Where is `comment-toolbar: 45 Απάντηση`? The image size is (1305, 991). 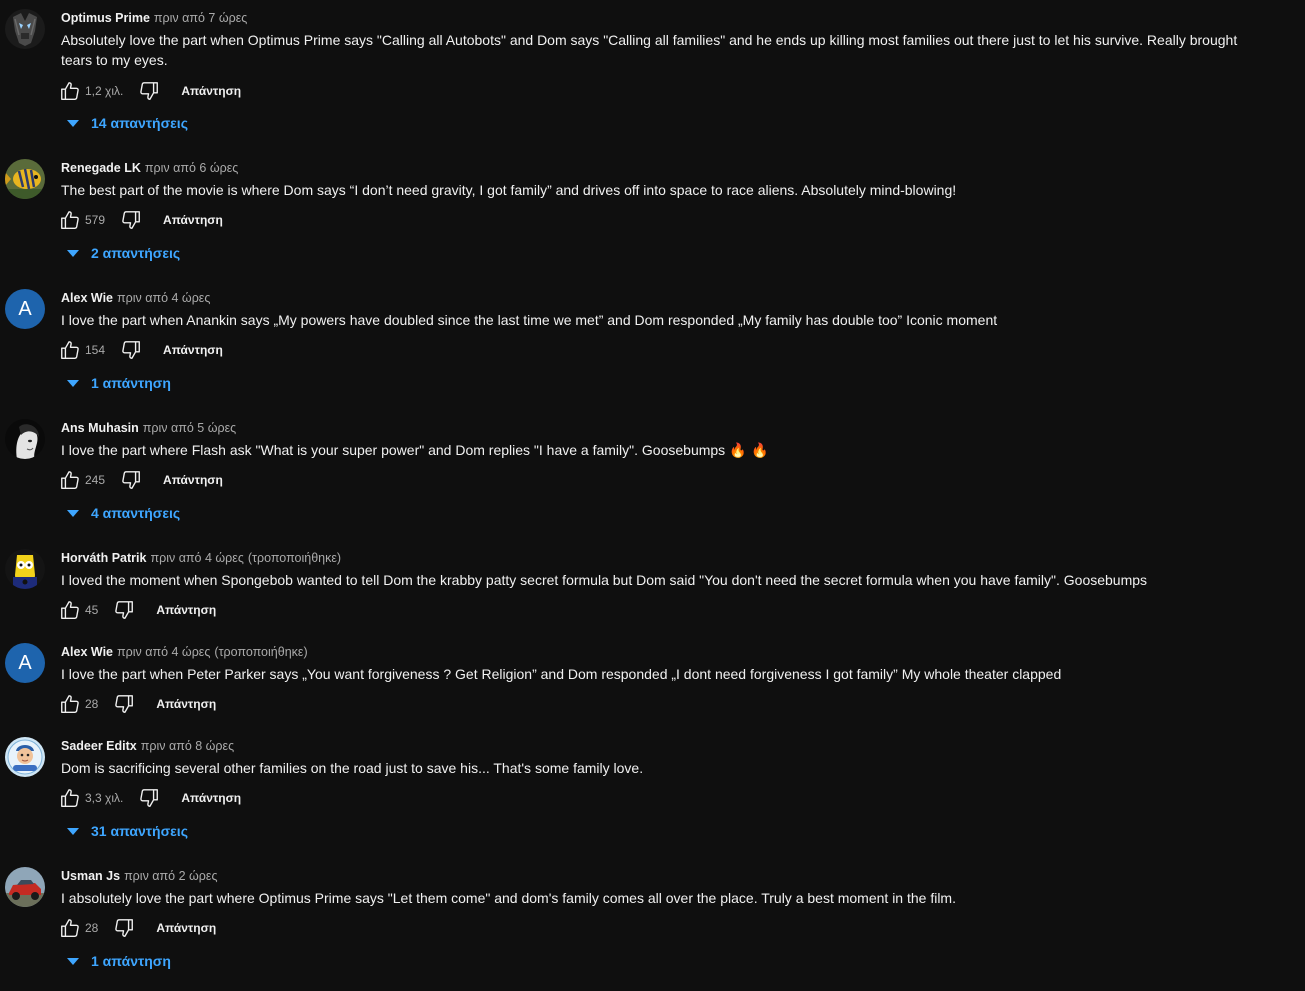 comment-toolbar: 45 Απάντηση is located at coordinates (137, 610).